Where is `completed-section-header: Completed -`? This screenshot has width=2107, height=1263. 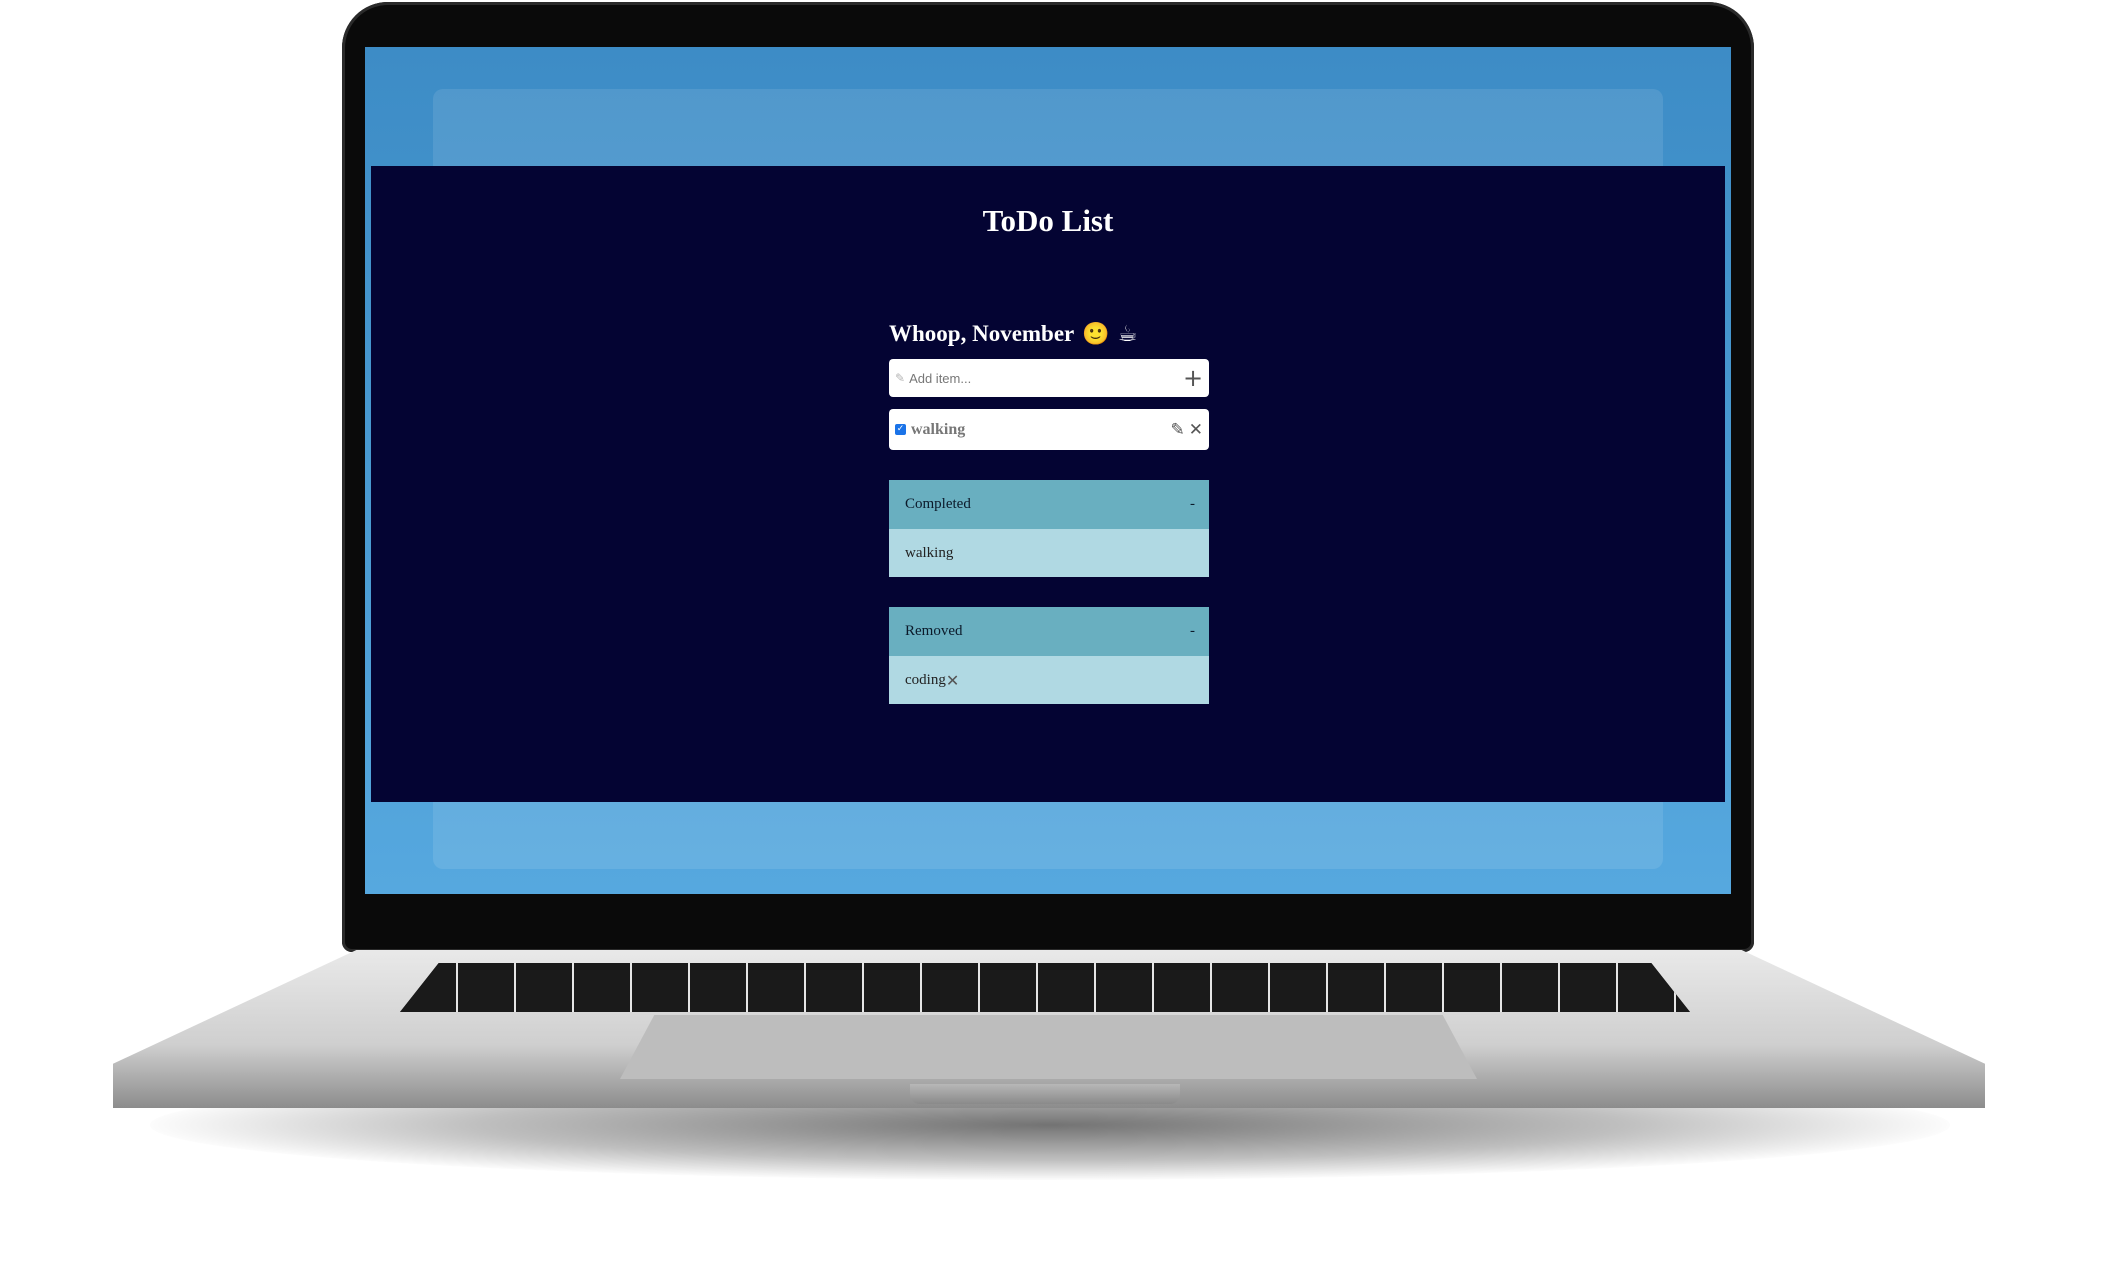
completed-section-header: Completed - is located at coordinates (1049, 504).